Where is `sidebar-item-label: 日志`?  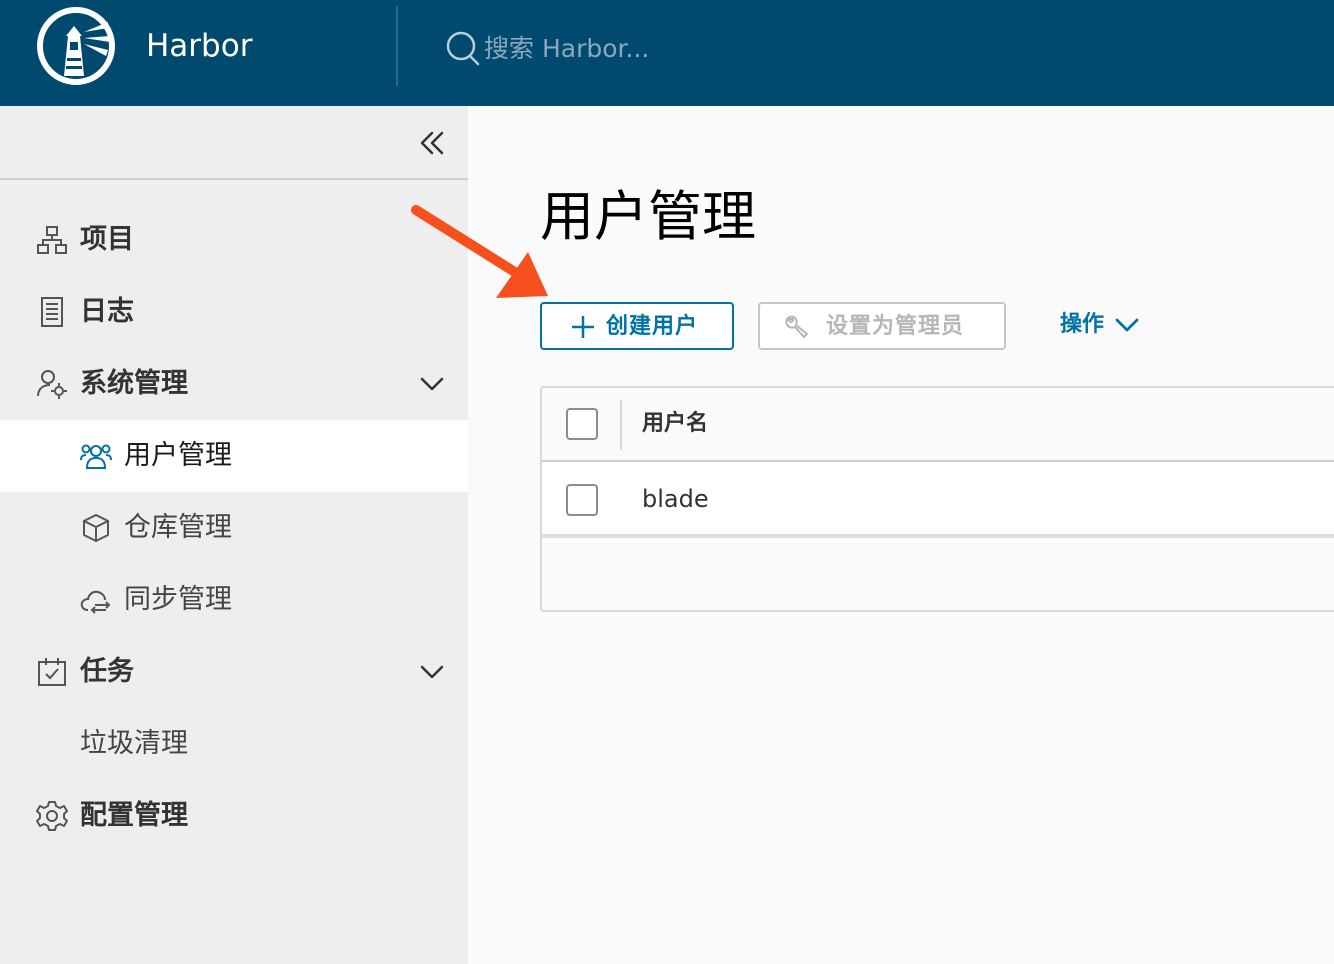
sidebar-item-label: 日志 is located at coordinates (107, 311).